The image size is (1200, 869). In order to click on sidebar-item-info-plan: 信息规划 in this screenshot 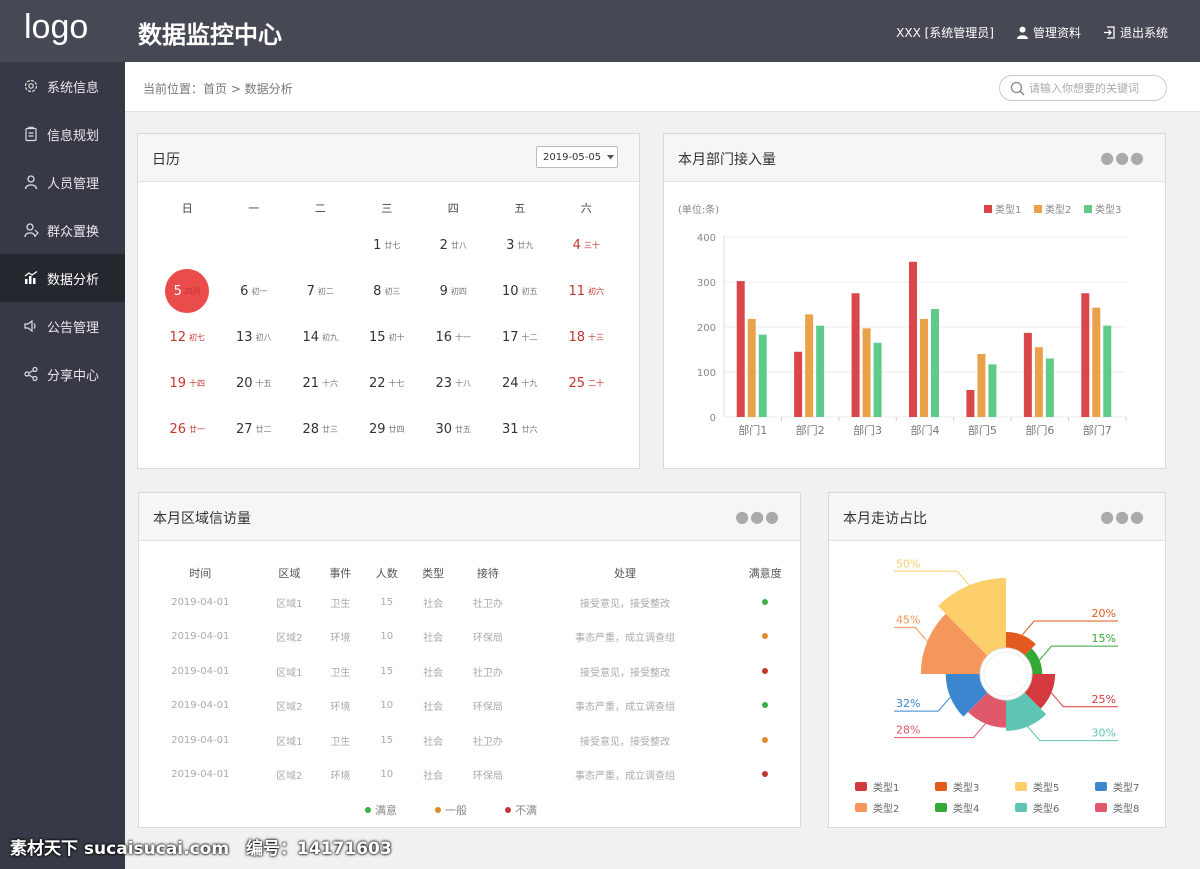, I will do `click(62, 134)`.